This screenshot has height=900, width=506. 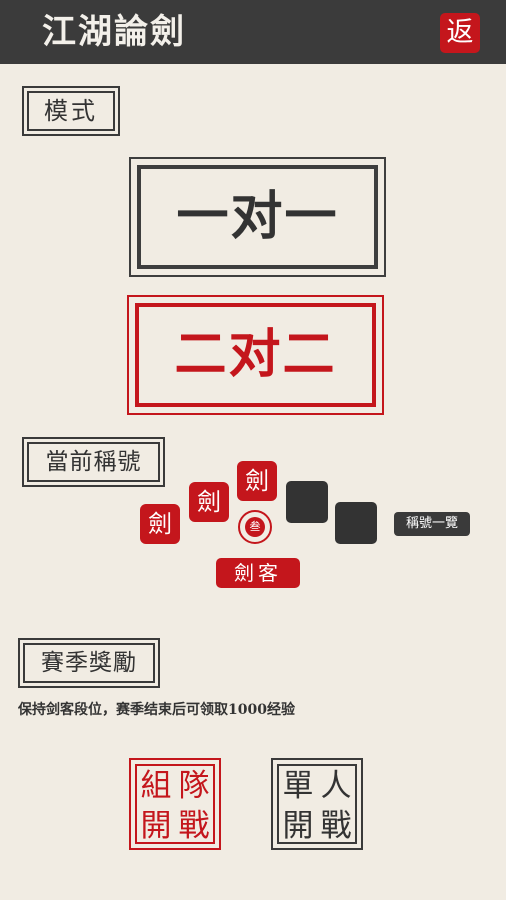 What do you see at coordinates (298, 826) in the screenshot?
I see `solo-battle-char: 開` at bounding box center [298, 826].